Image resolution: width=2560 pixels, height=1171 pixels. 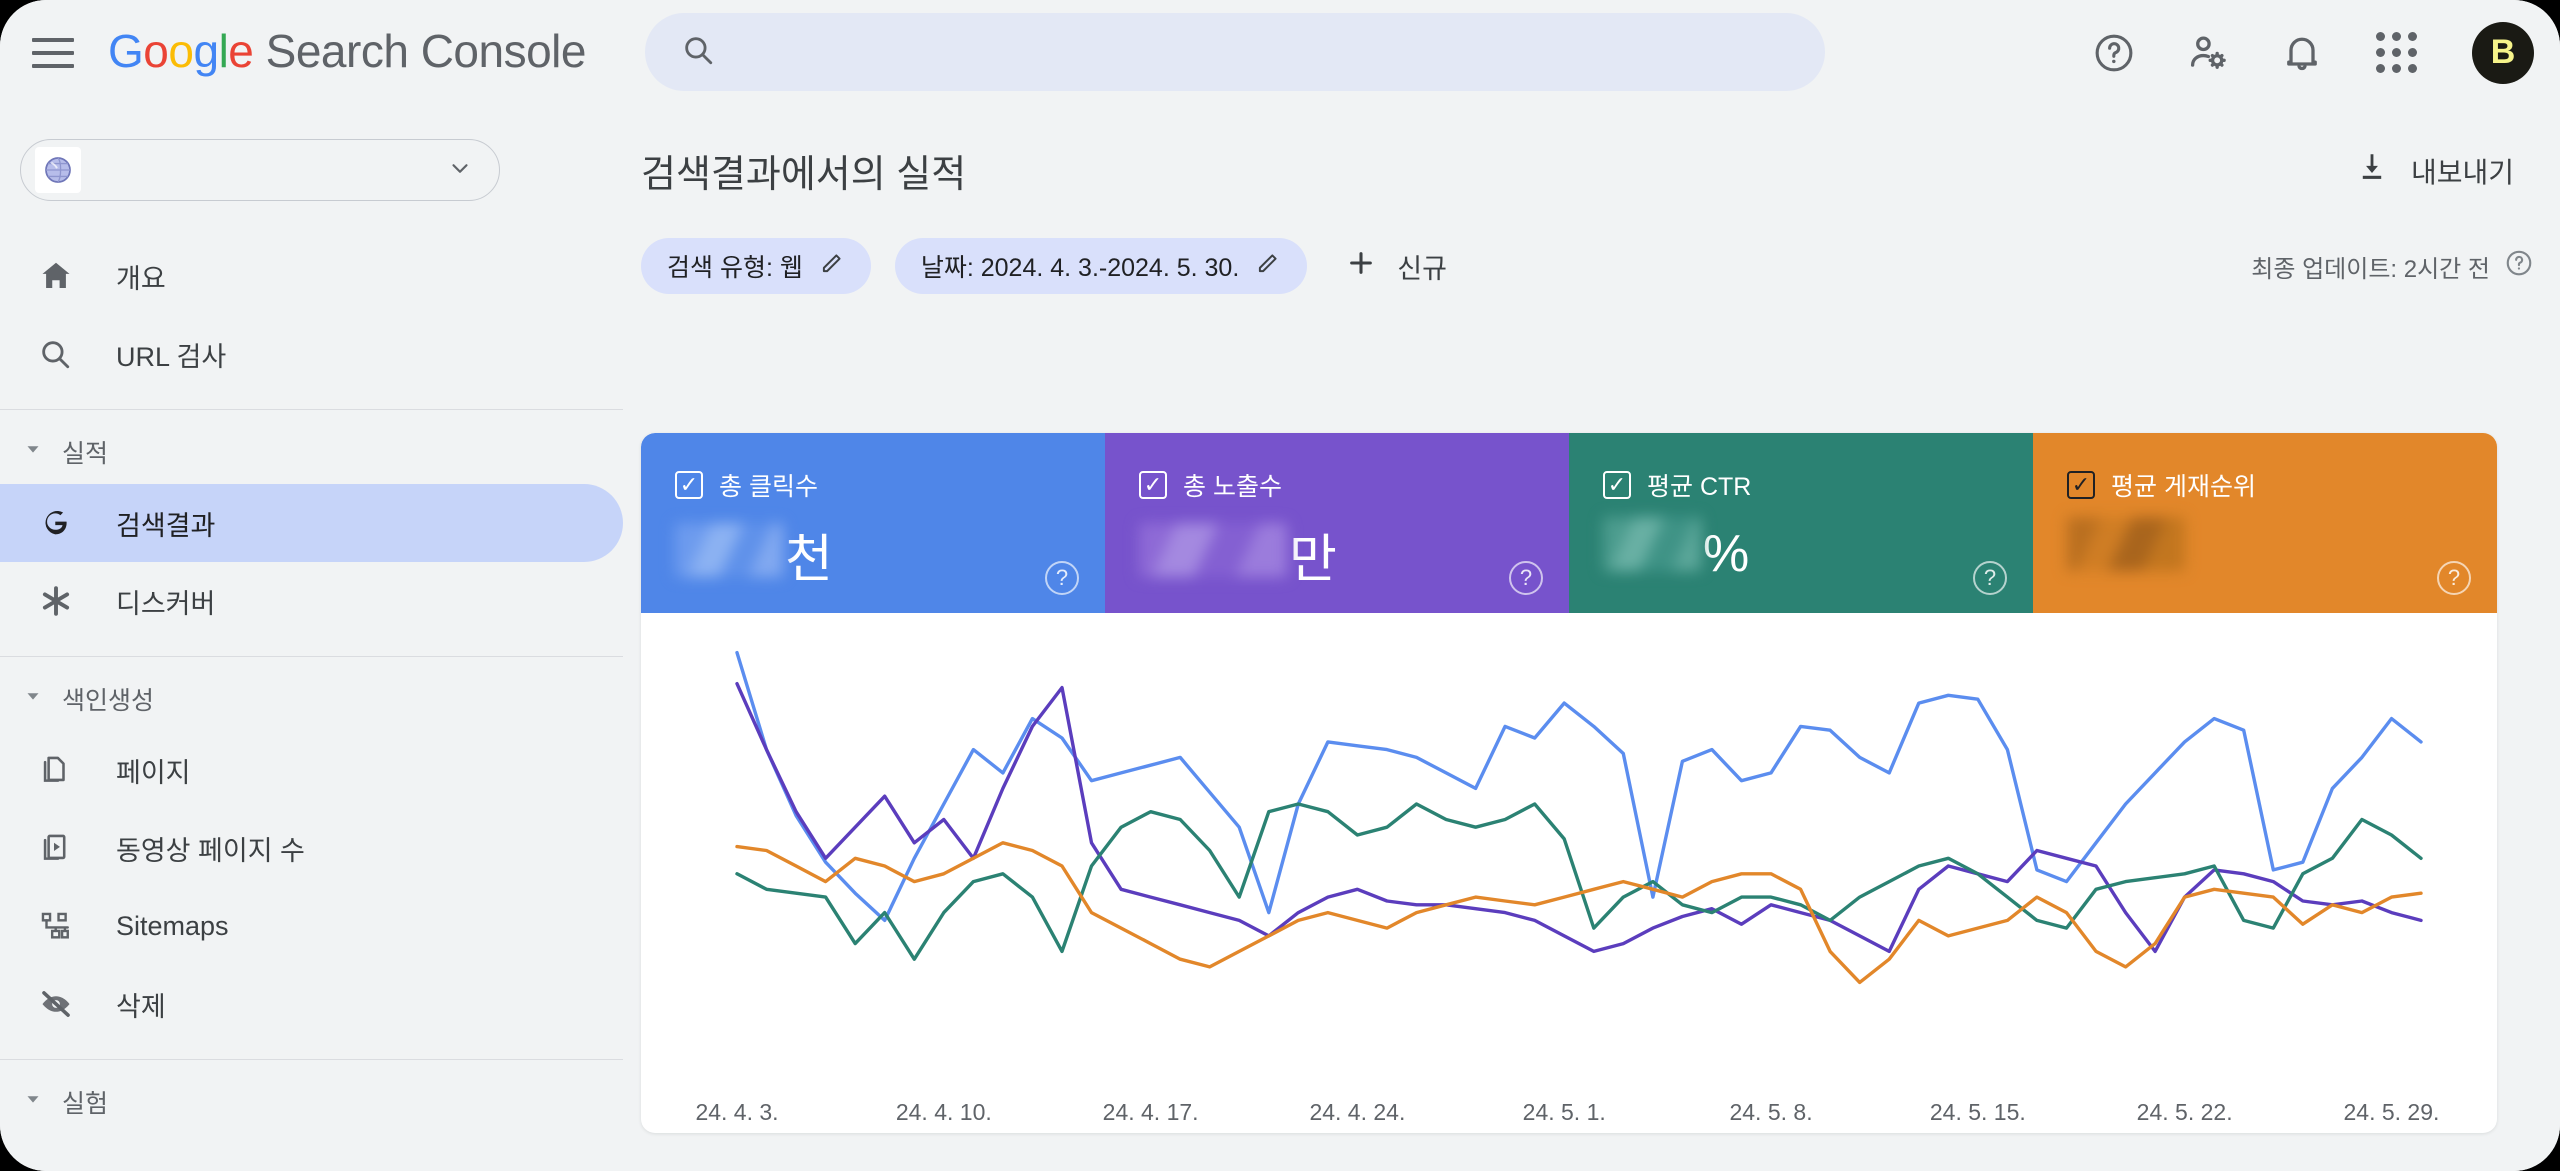 What do you see at coordinates (311, 276) in the screenshot?
I see `sidebar-item-overview: 개요` at bounding box center [311, 276].